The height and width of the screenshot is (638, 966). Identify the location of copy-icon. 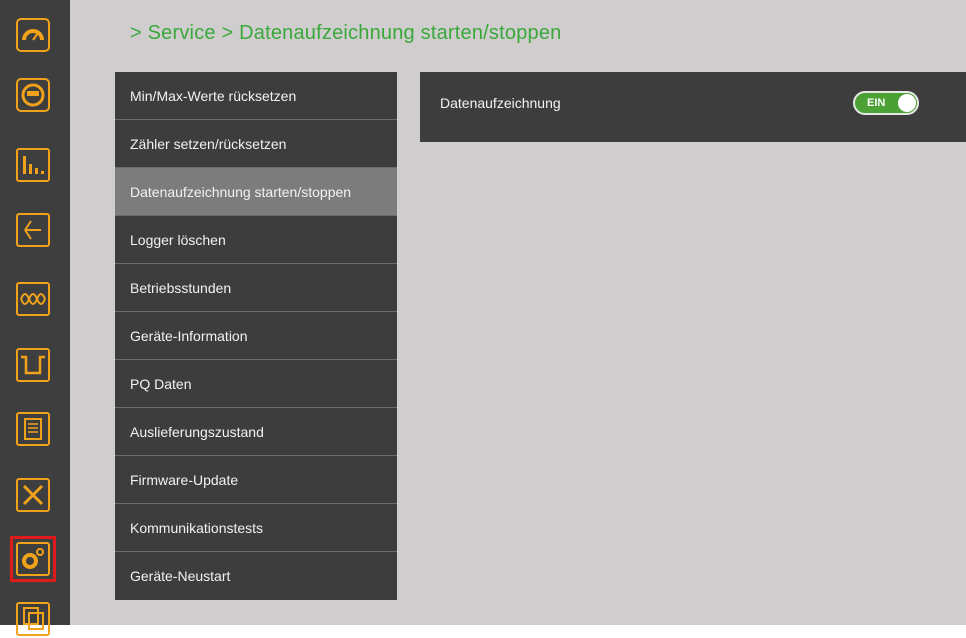
(33, 619).